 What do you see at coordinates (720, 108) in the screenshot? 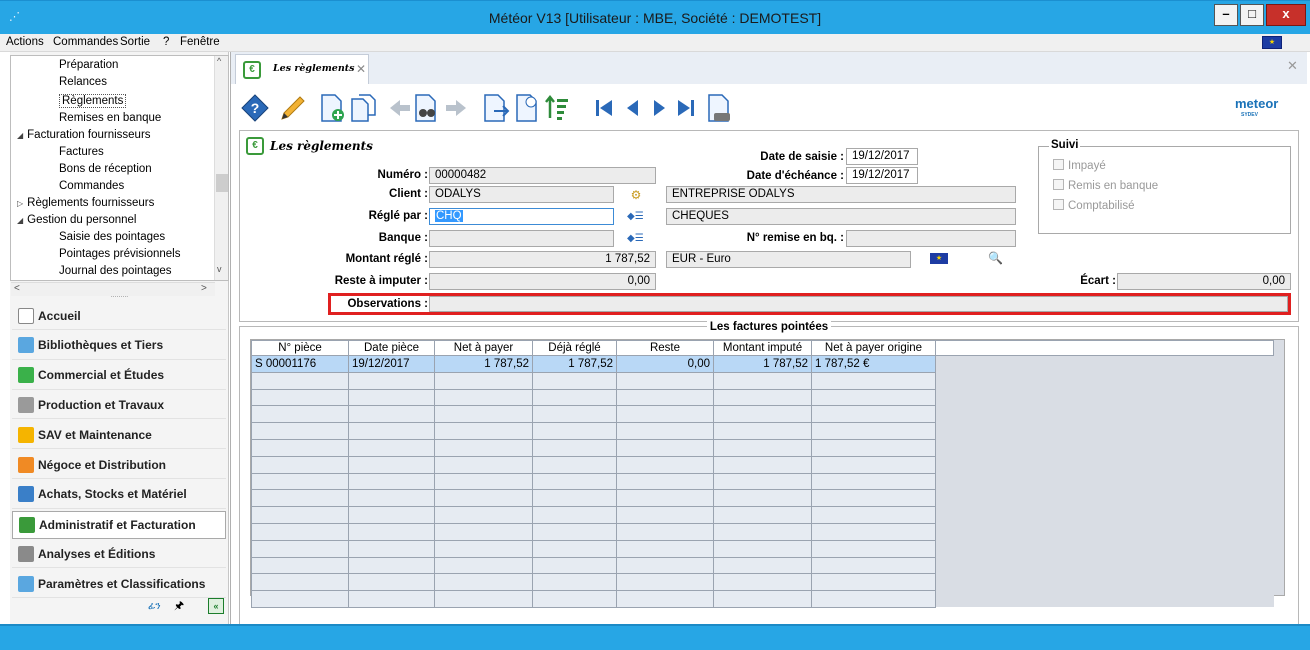
I see `print-document-icon` at bounding box center [720, 108].